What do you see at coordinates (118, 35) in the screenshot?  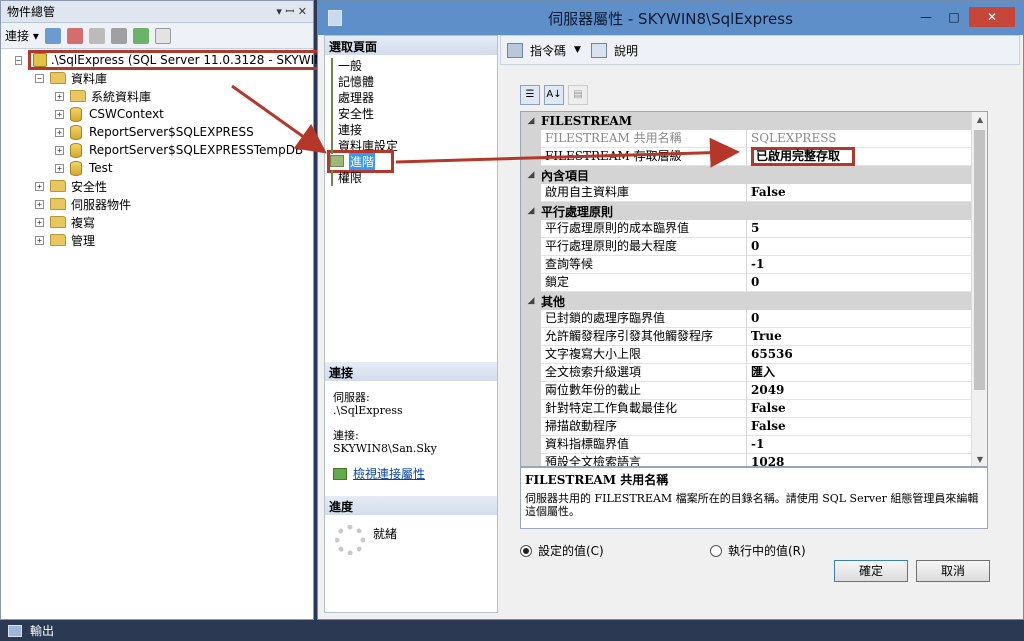 I see `filter-icon` at bounding box center [118, 35].